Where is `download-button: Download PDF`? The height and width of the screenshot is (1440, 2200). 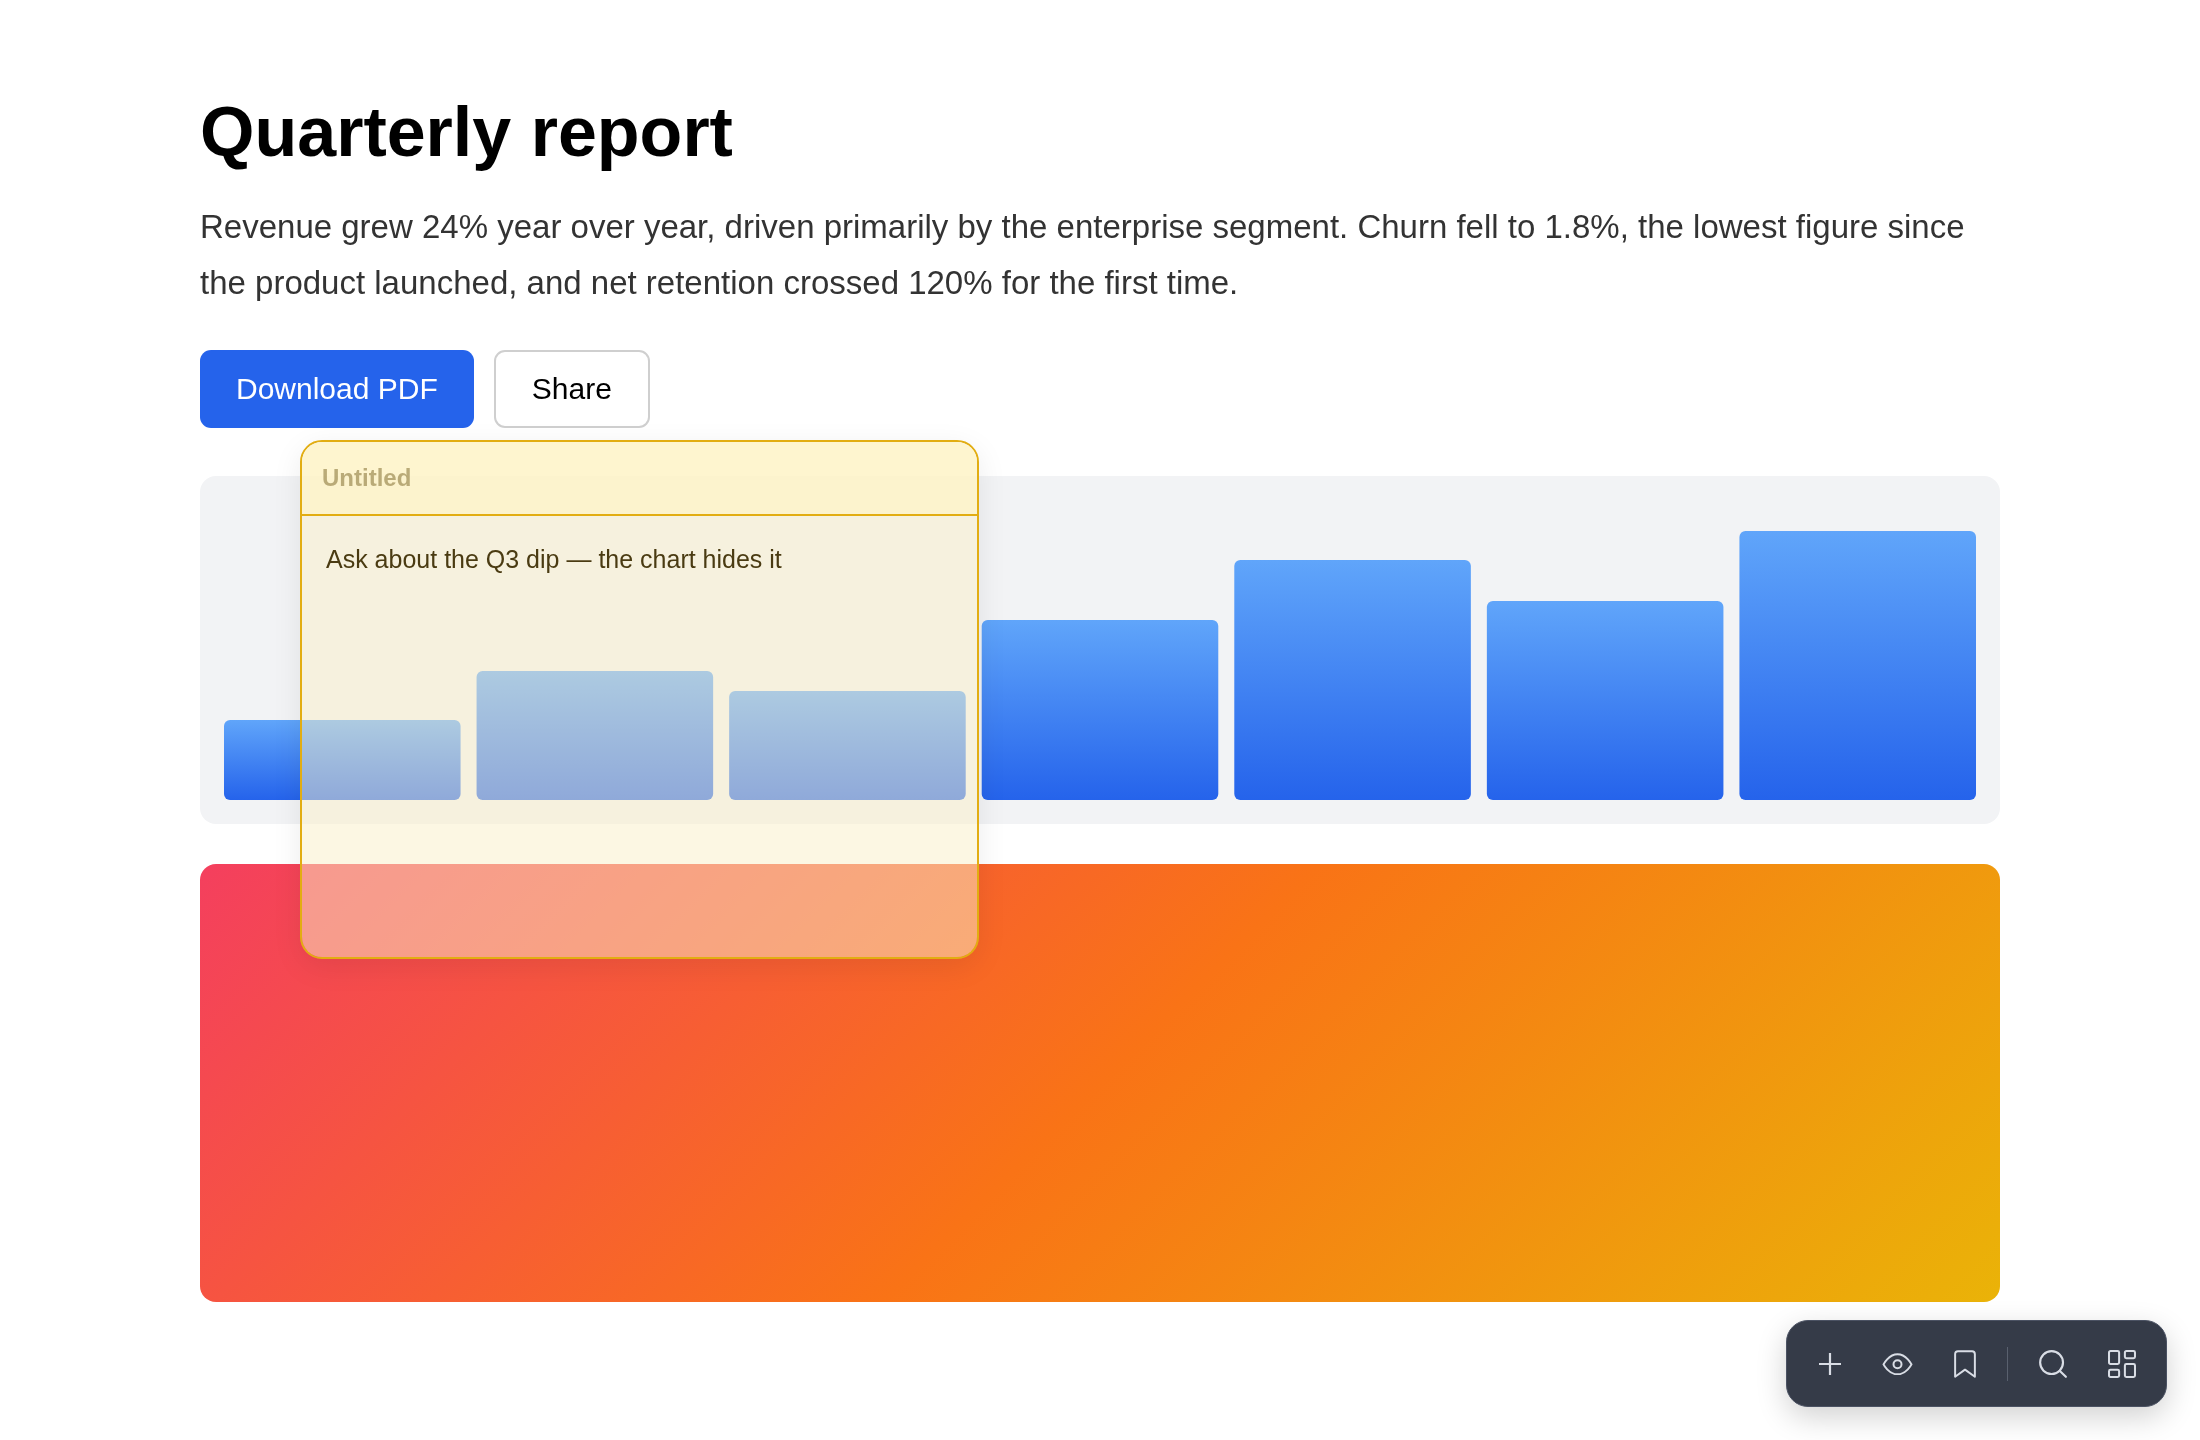
download-button: Download PDF is located at coordinates (337, 389).